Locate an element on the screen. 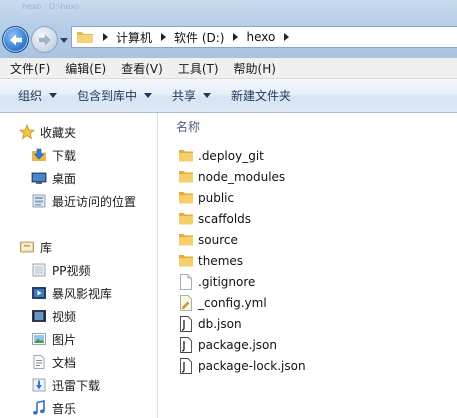  breadcrumb-drive-d: 软件 (D:) is located at coordinates (199, 37).